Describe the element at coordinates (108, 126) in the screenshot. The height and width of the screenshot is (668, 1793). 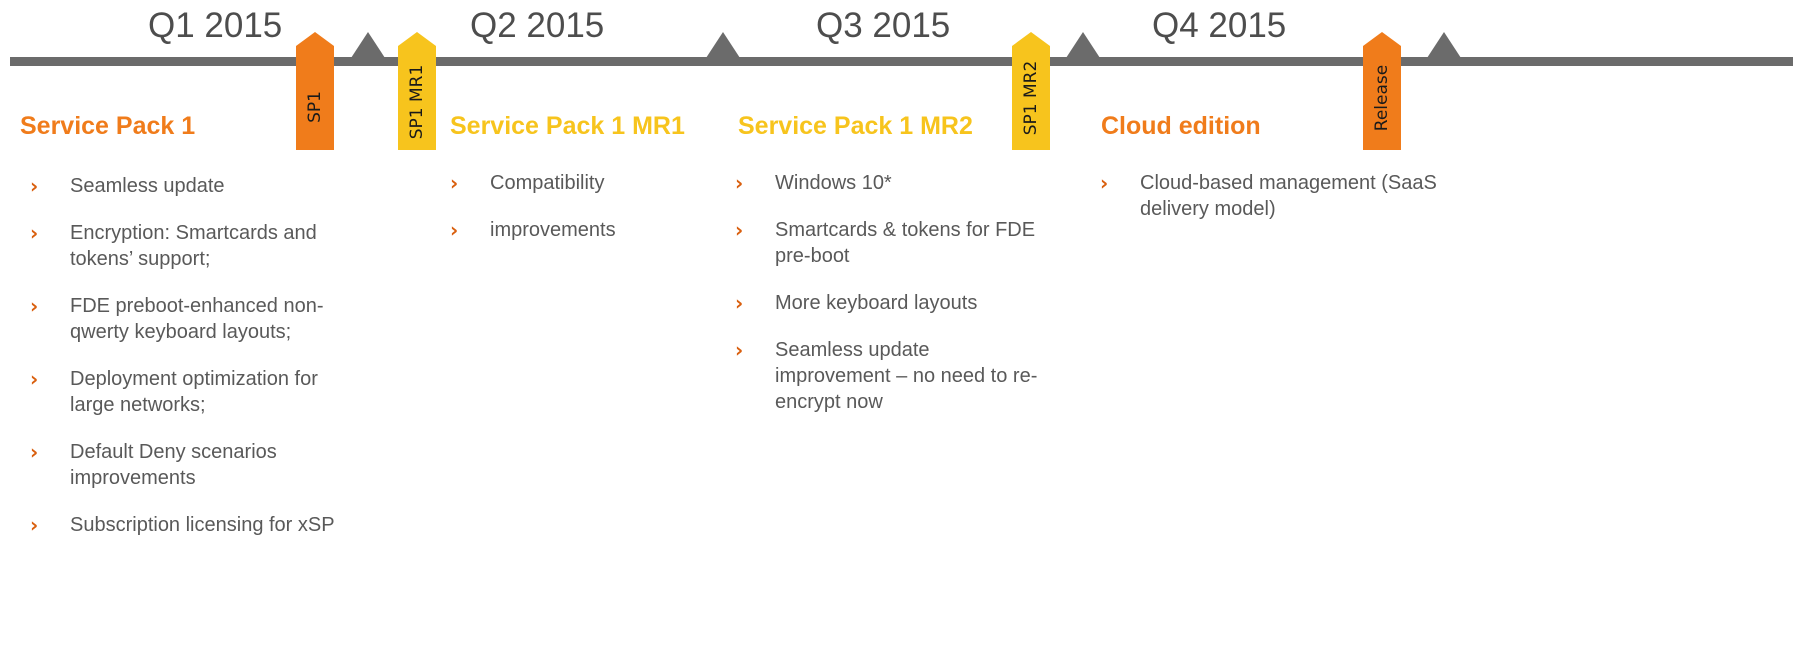
I see `heading-service-pack-1: Service Pack 1` at that location.